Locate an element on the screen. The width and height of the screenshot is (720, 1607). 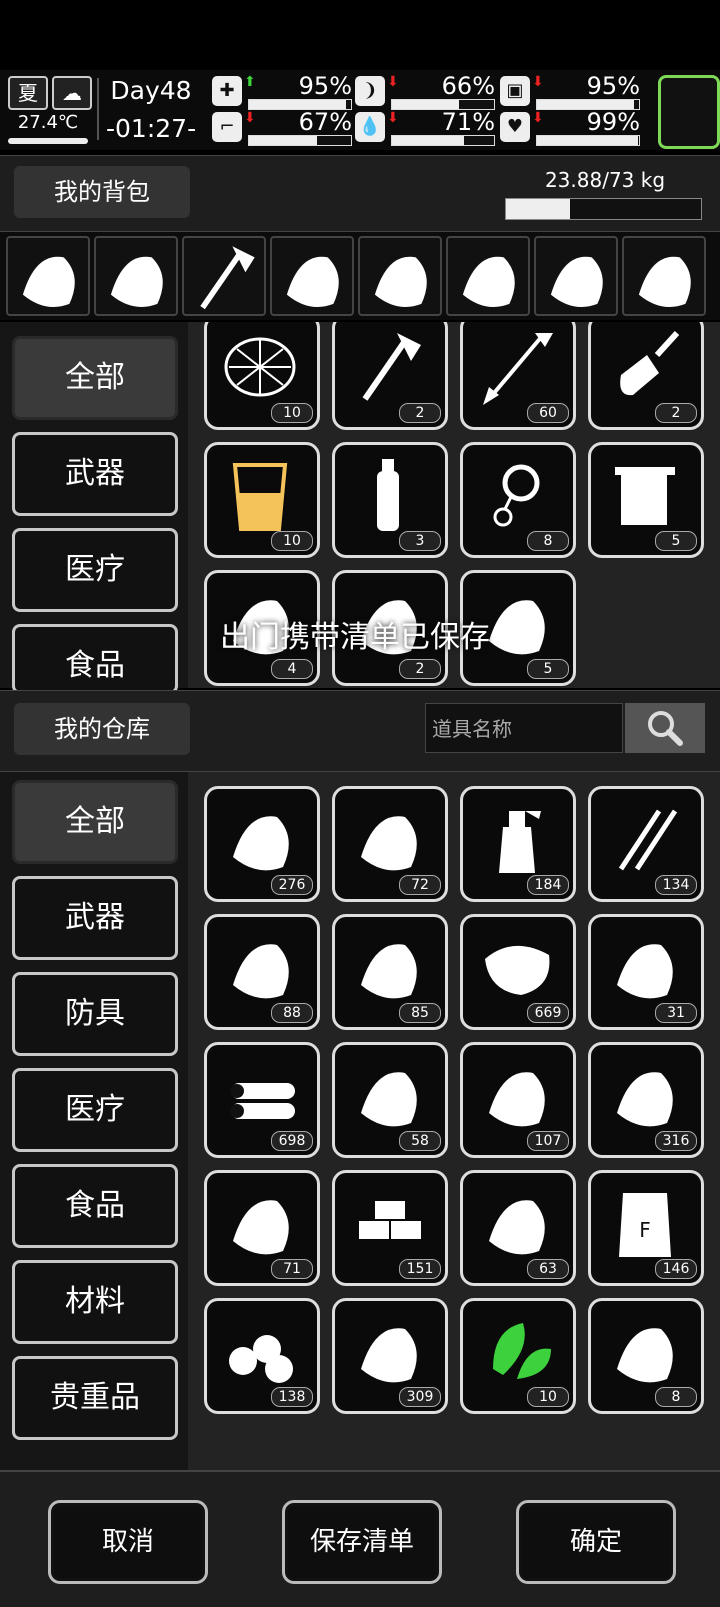
cancel-button: 取消 is located at coordinates (128, 1542).